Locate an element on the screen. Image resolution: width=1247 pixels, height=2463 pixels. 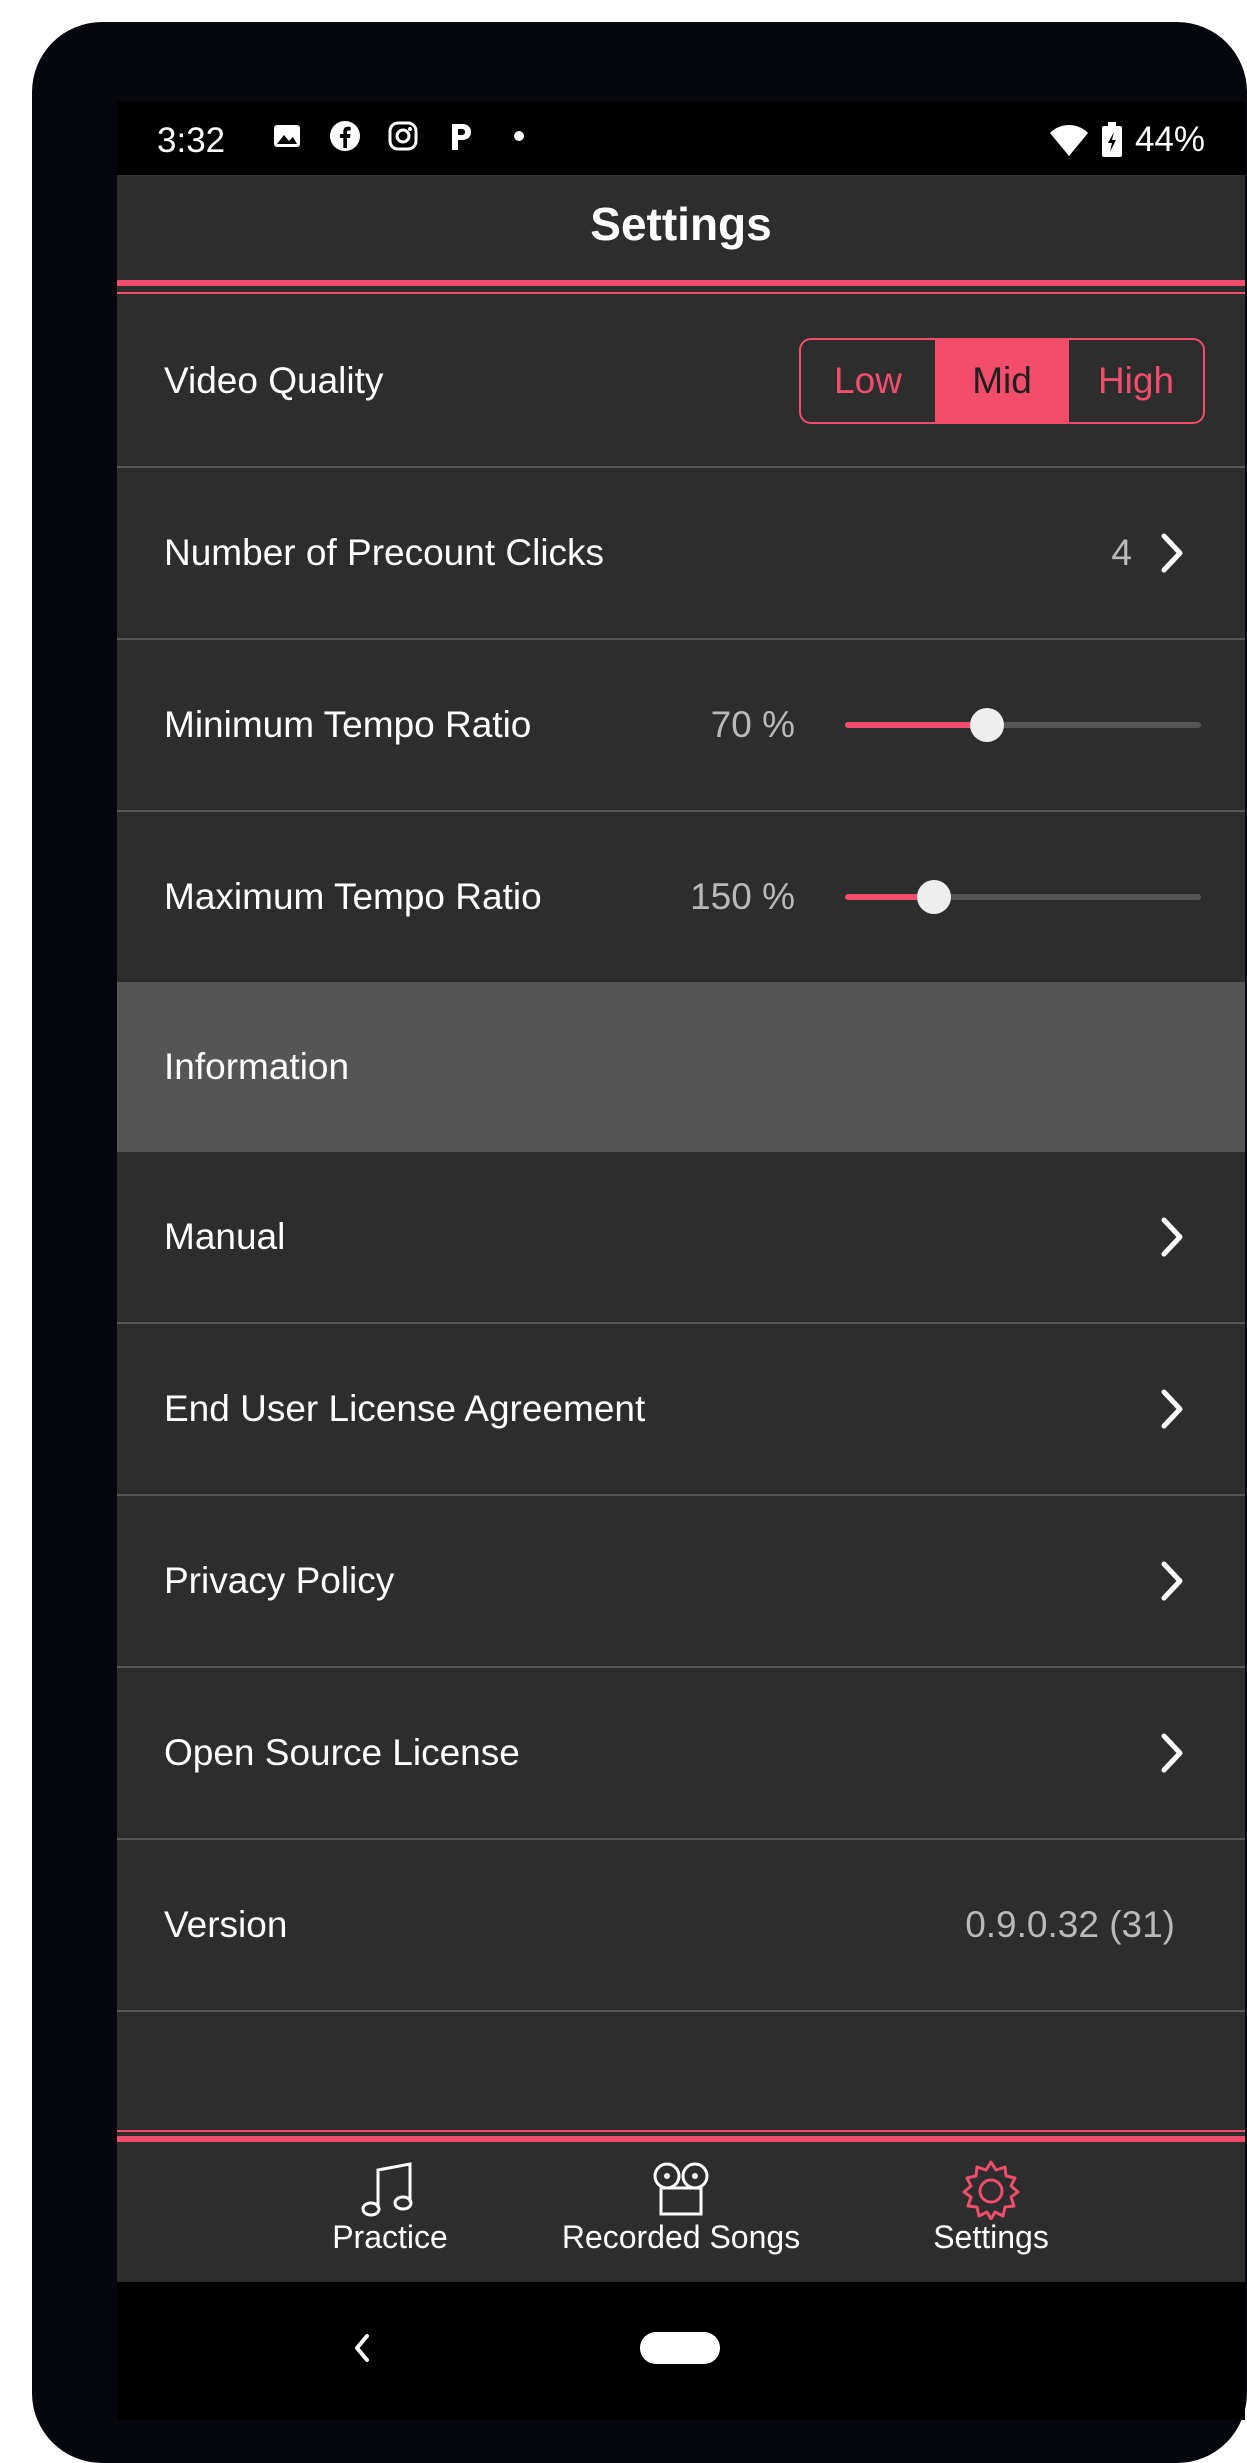
status-right: 44% is located at coordinates (1127, 140).